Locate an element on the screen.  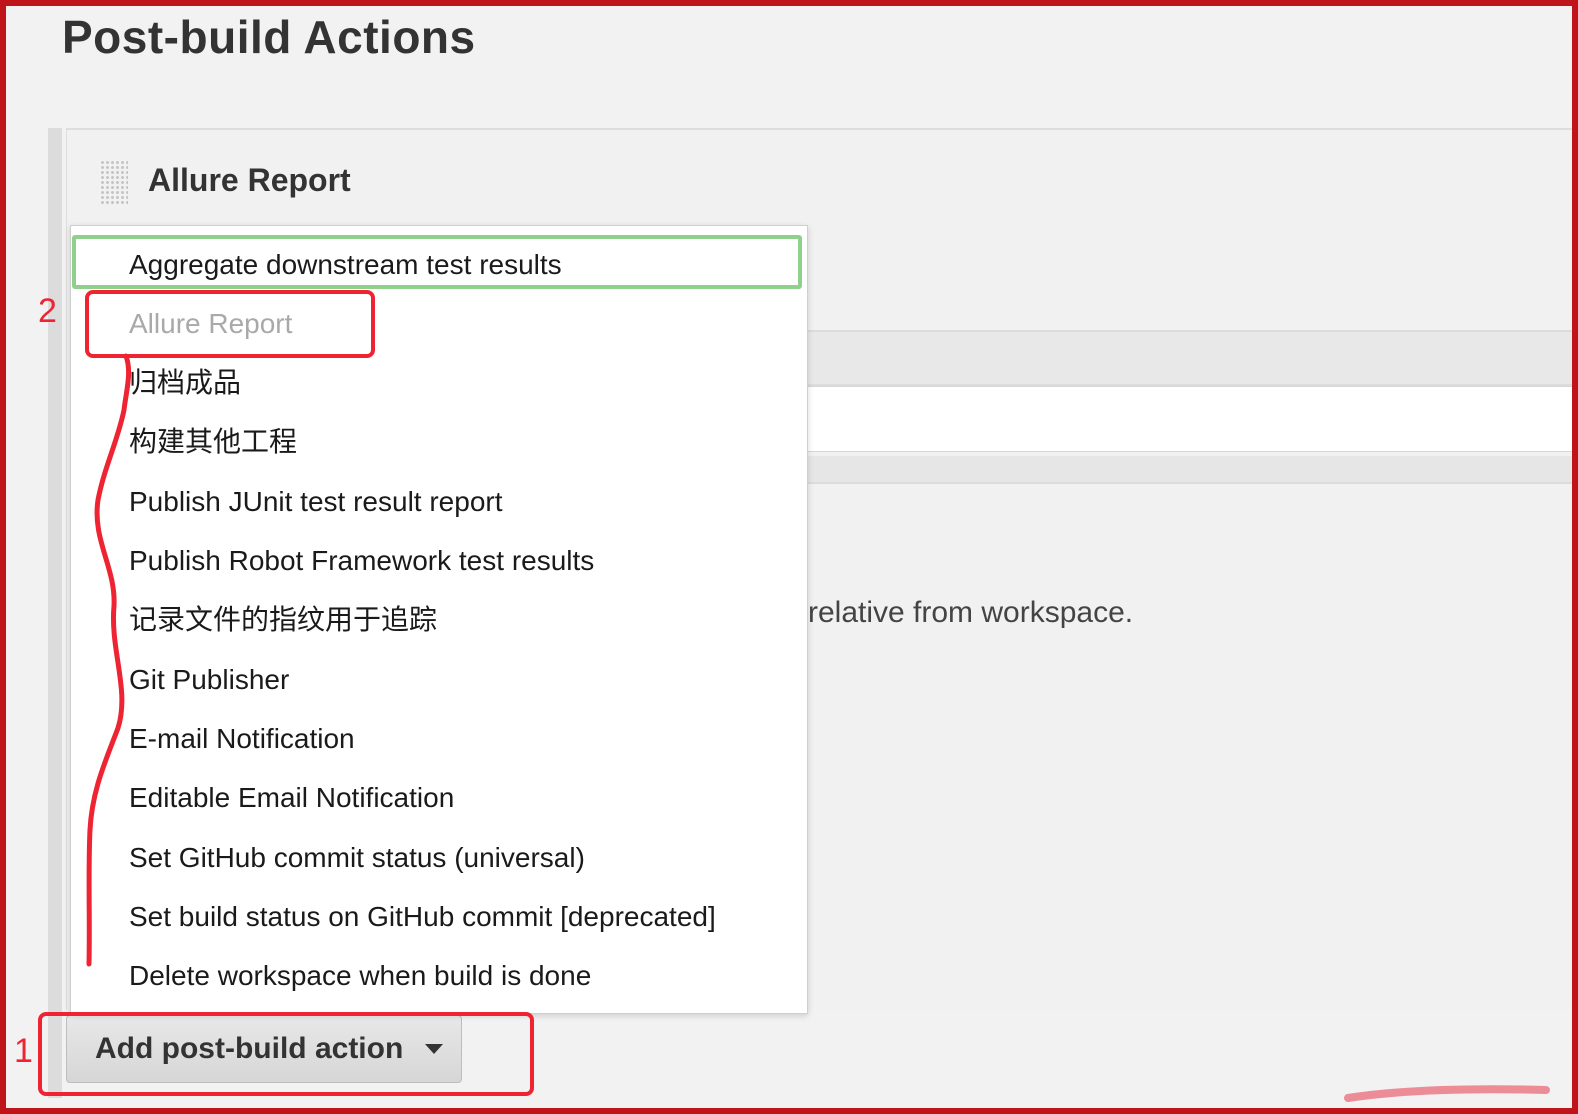
annotation-number-1: 1 is located at coordinates (23, 1051).